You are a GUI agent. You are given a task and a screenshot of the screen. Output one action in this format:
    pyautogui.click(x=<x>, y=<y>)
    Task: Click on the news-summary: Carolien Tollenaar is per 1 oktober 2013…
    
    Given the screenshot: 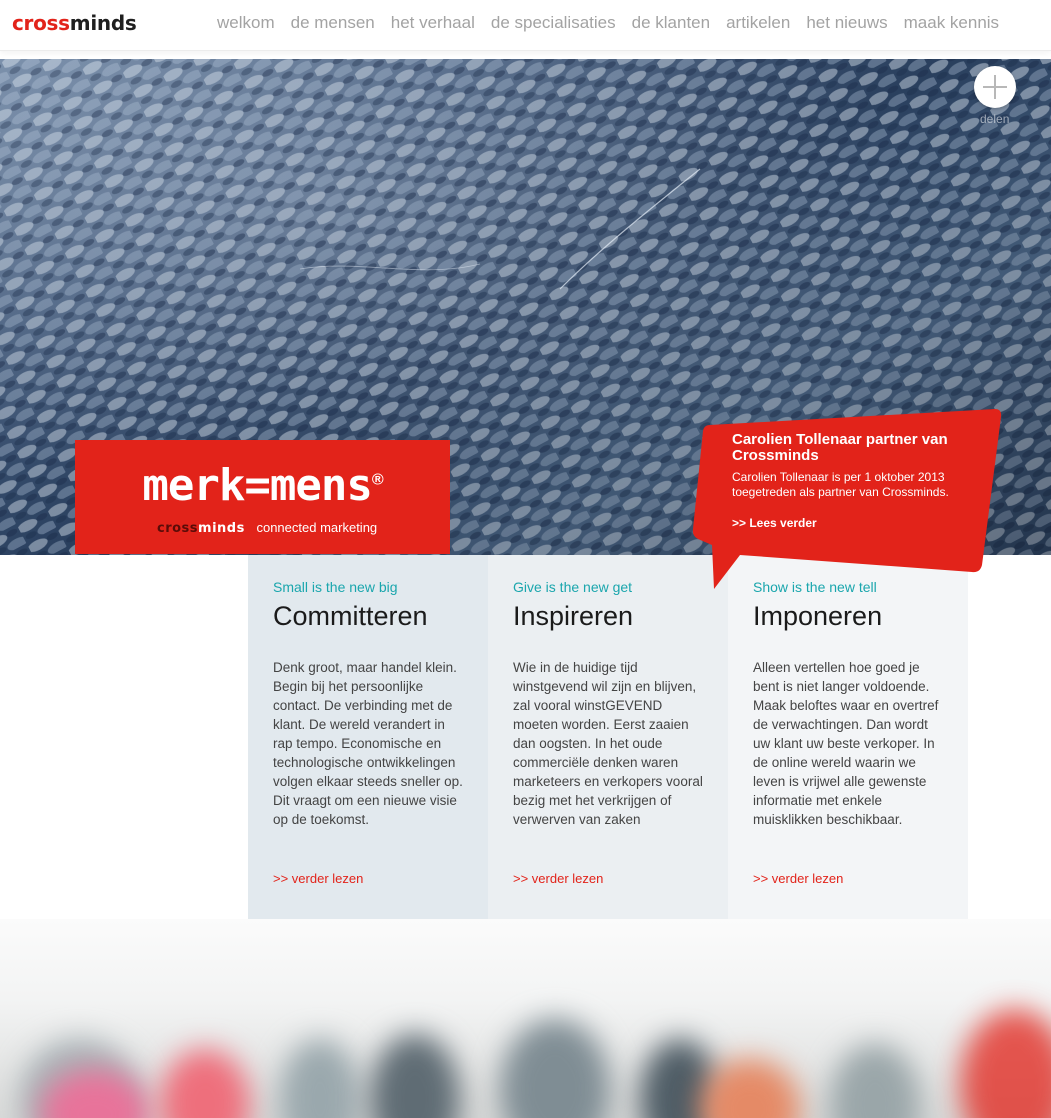 What is the action you would take?
    pyautogui.click(x=840, y=484)
    